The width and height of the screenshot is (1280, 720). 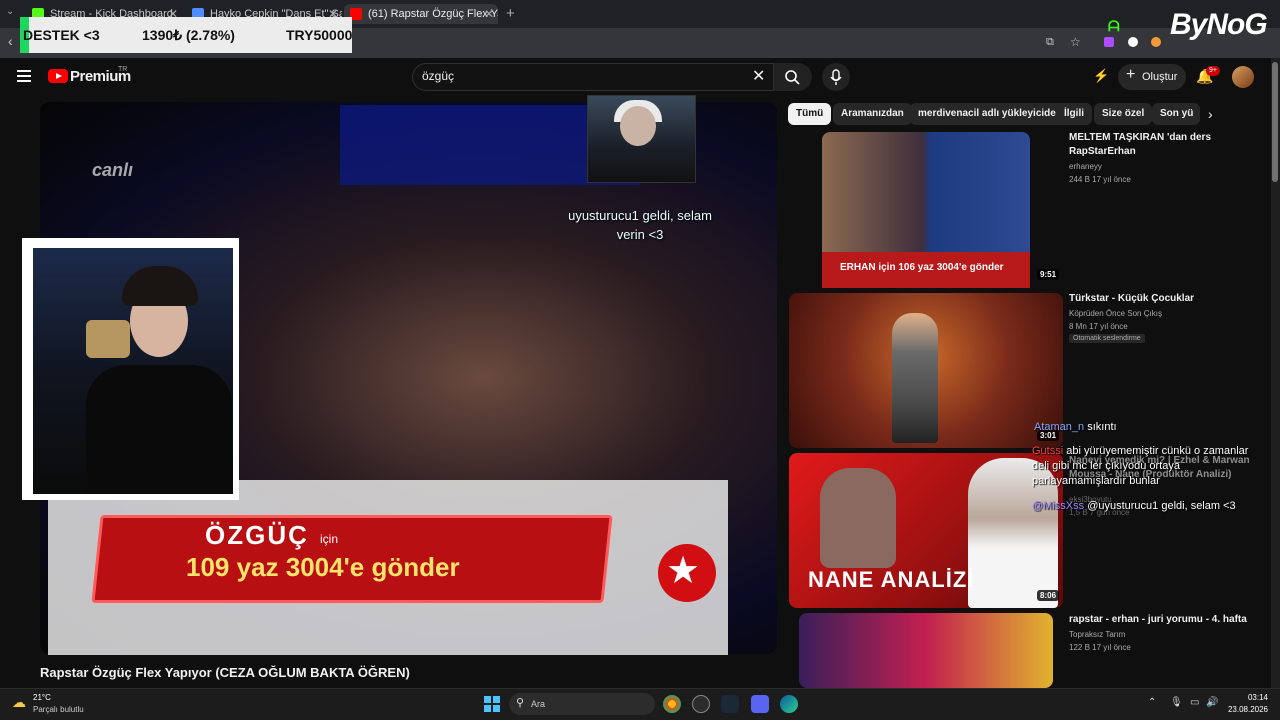 What do you see at coordinates (433, 14) in the screenshot?
I see `tab-label: (61) Rapstar Özgüç Flex Yapı` at bounding box center [433, 14].